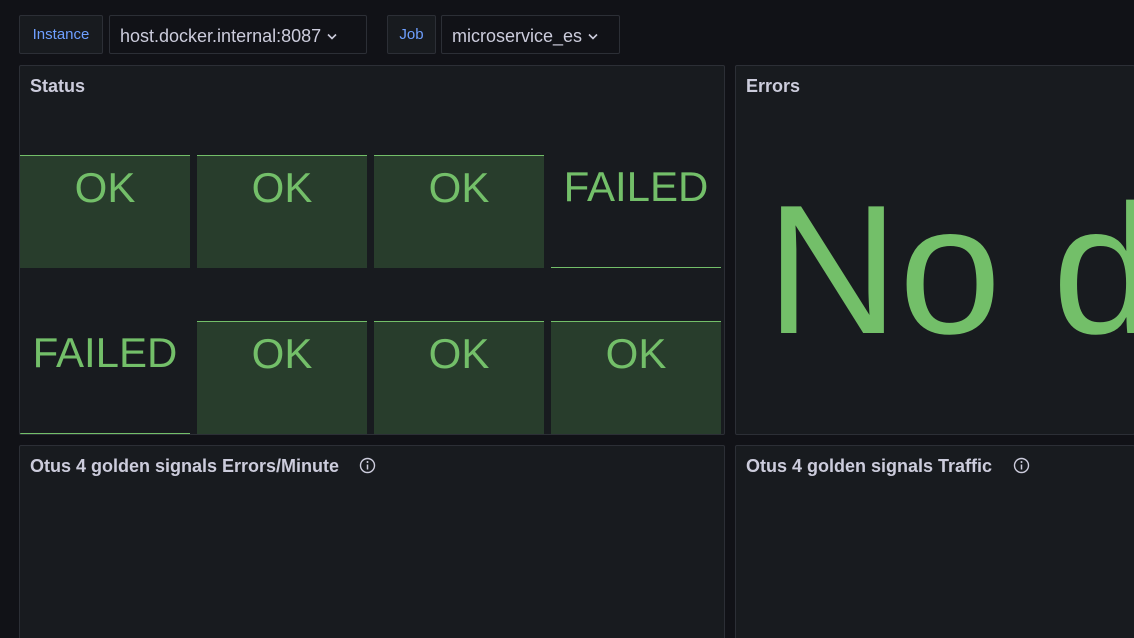 Image resolution: width=1134 pixels, height=638 pixels. Describe the element at coordinates (411, 34) in the screenshot. I see `job-variable-label: Job` at that location.